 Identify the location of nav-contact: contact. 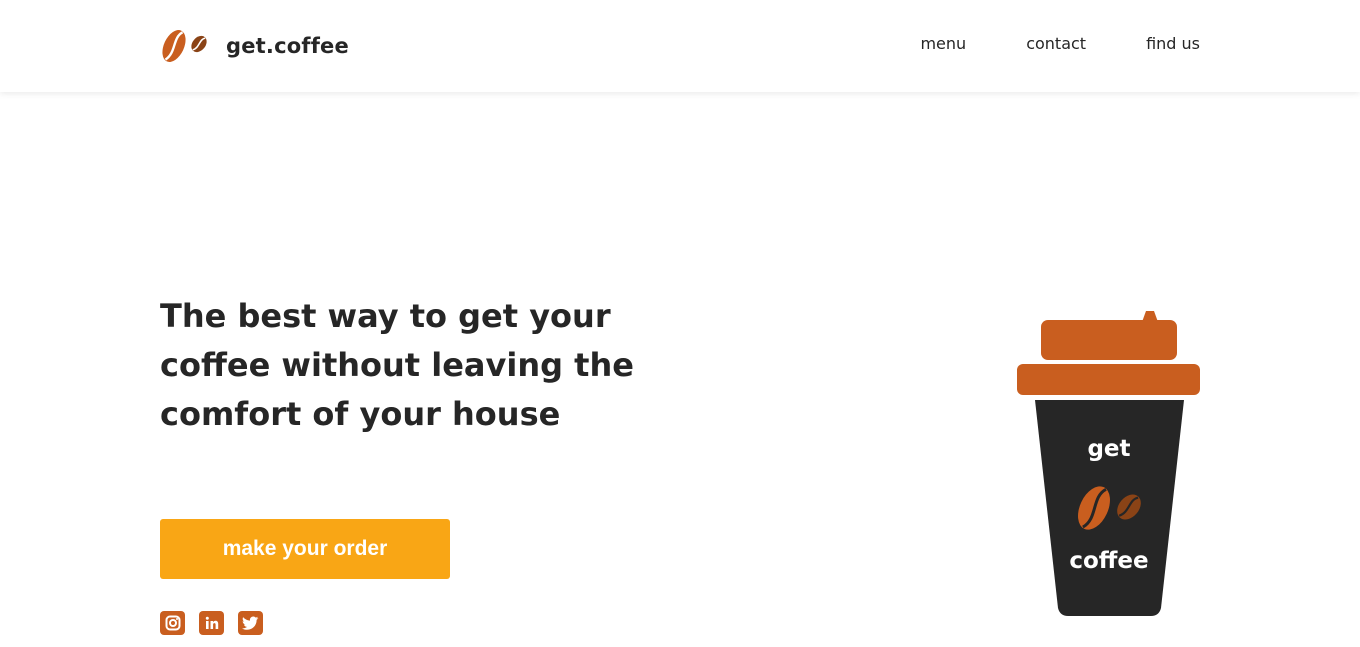
(1056, 43).